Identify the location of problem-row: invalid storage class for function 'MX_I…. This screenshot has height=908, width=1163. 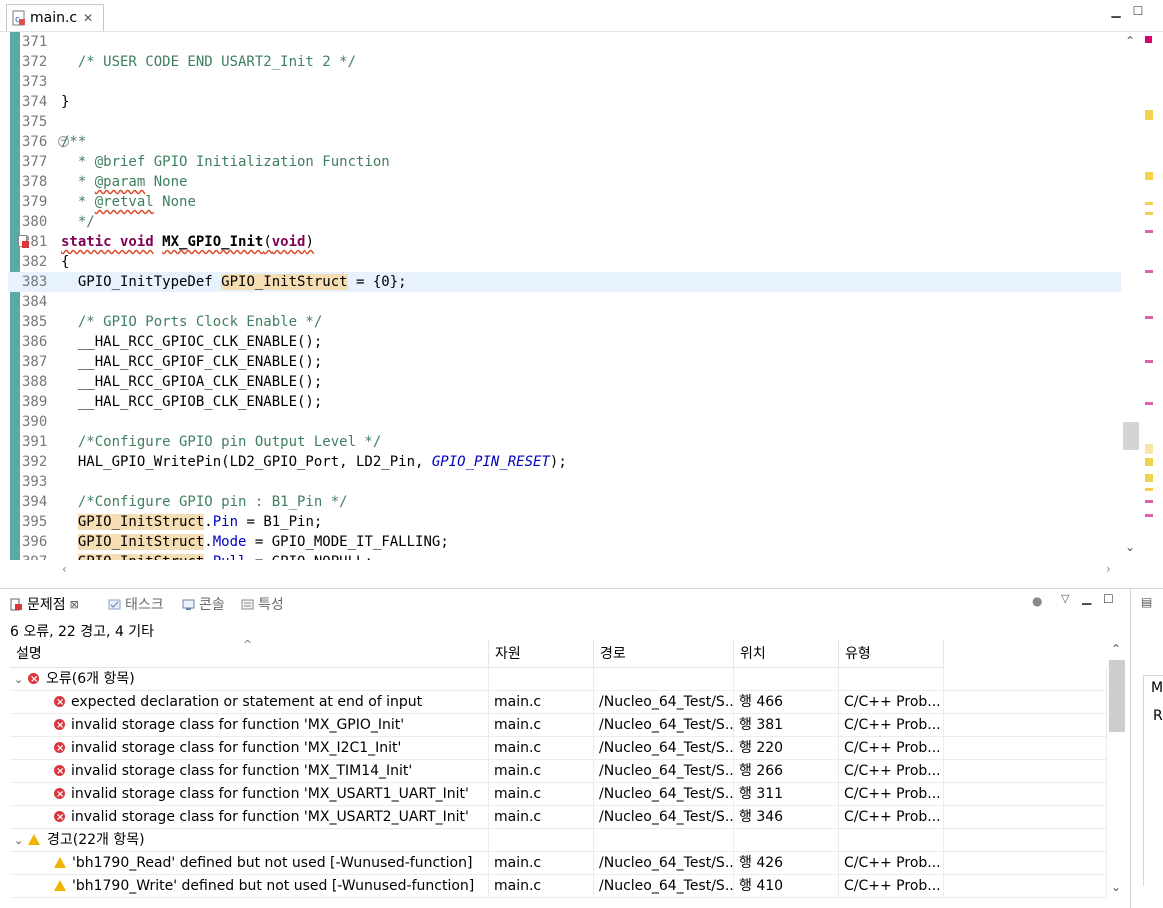
(558, 748).